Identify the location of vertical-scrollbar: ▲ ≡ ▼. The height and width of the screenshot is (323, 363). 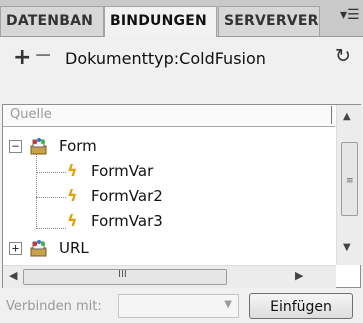
(348, 185).